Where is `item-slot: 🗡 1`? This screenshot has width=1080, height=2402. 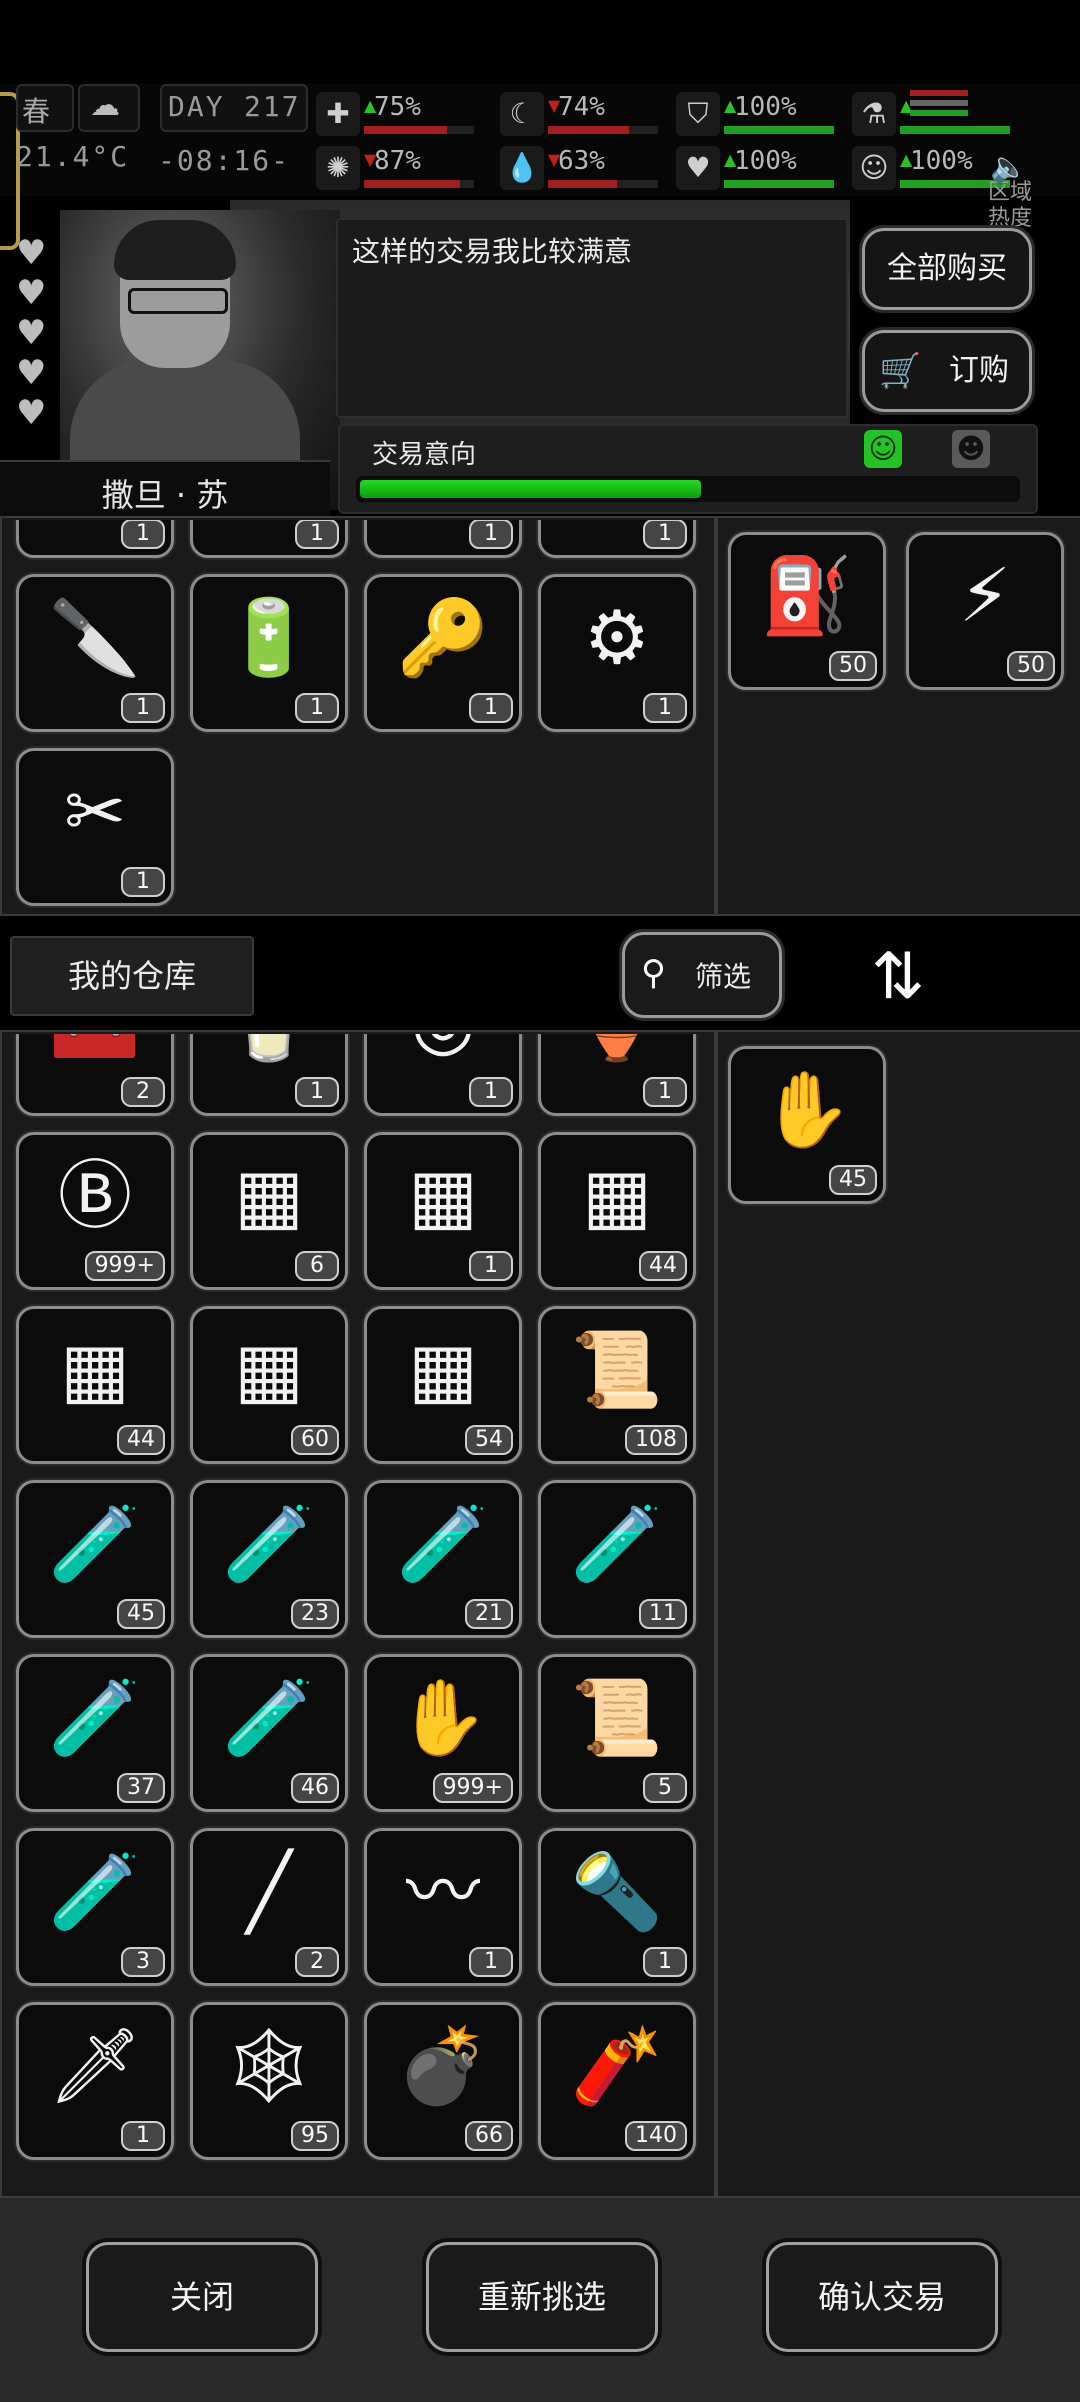
item-slot: 🗡 1 is located at coordinates (95, 2081).